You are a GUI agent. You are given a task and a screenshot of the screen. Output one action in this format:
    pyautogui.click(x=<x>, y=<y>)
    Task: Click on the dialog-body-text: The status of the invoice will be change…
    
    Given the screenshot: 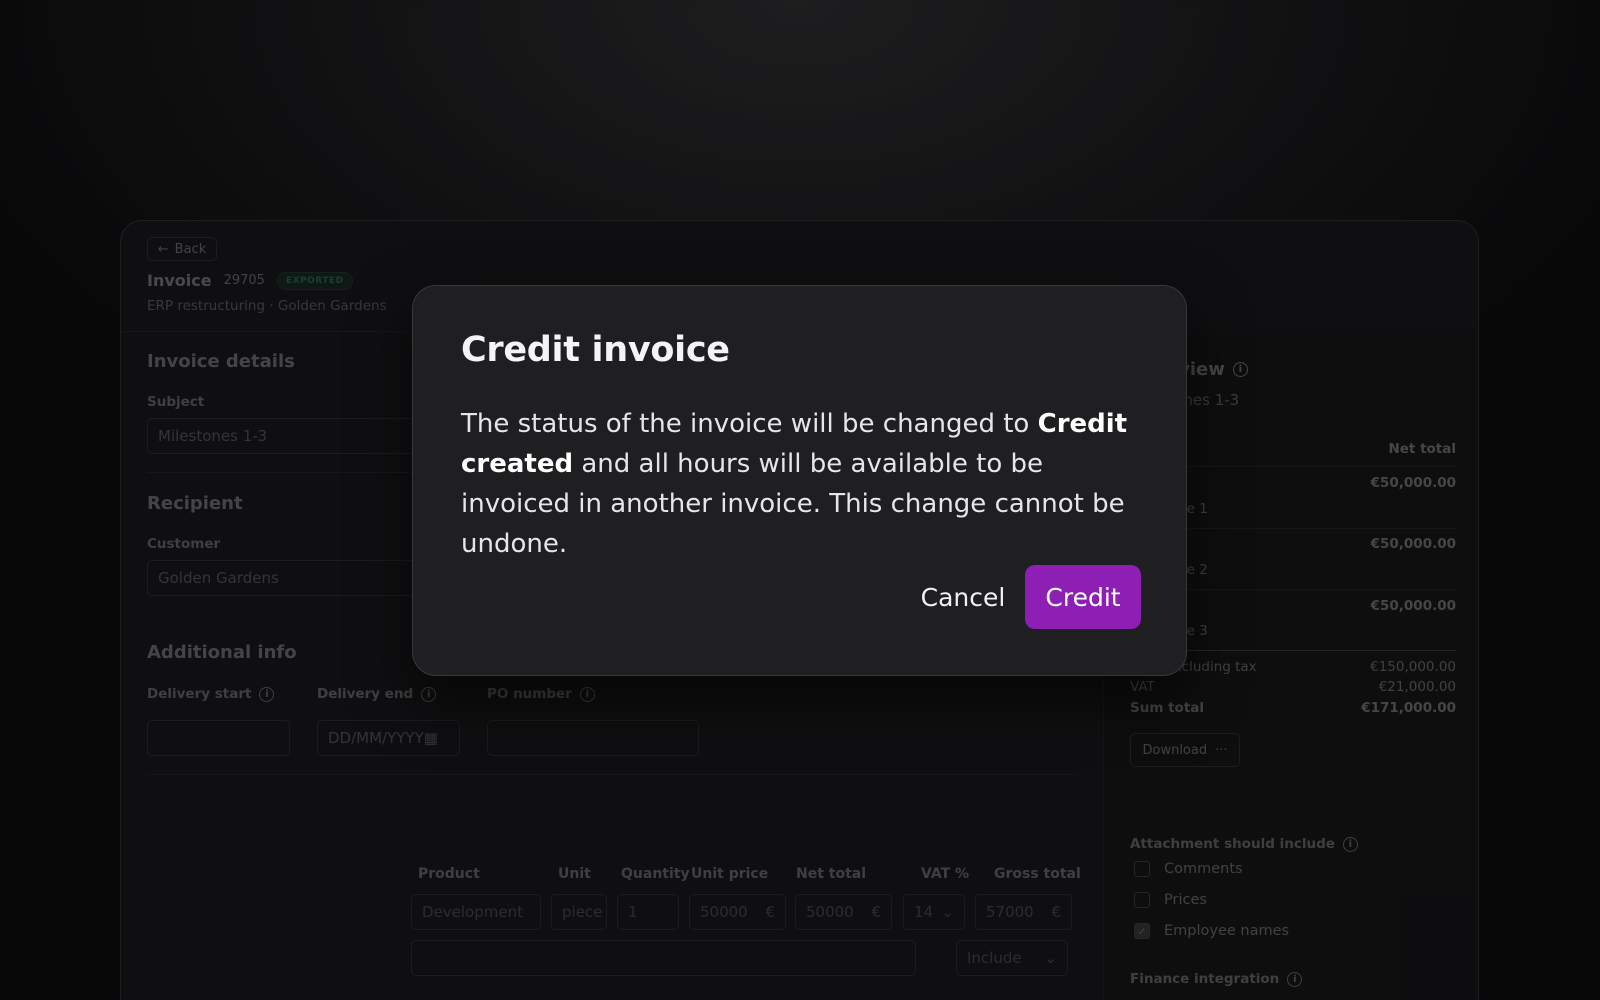 What is the action you would take?
    pyautogui.click(x=749, y=424)
    